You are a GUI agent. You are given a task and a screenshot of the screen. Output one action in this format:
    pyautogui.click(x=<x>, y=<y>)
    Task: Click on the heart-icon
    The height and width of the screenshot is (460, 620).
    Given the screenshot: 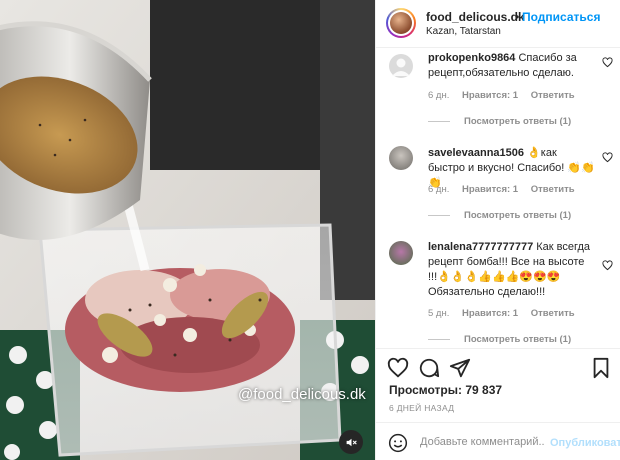 What is the action you would take?
    pyautogui.click(x=398, y=368)
    